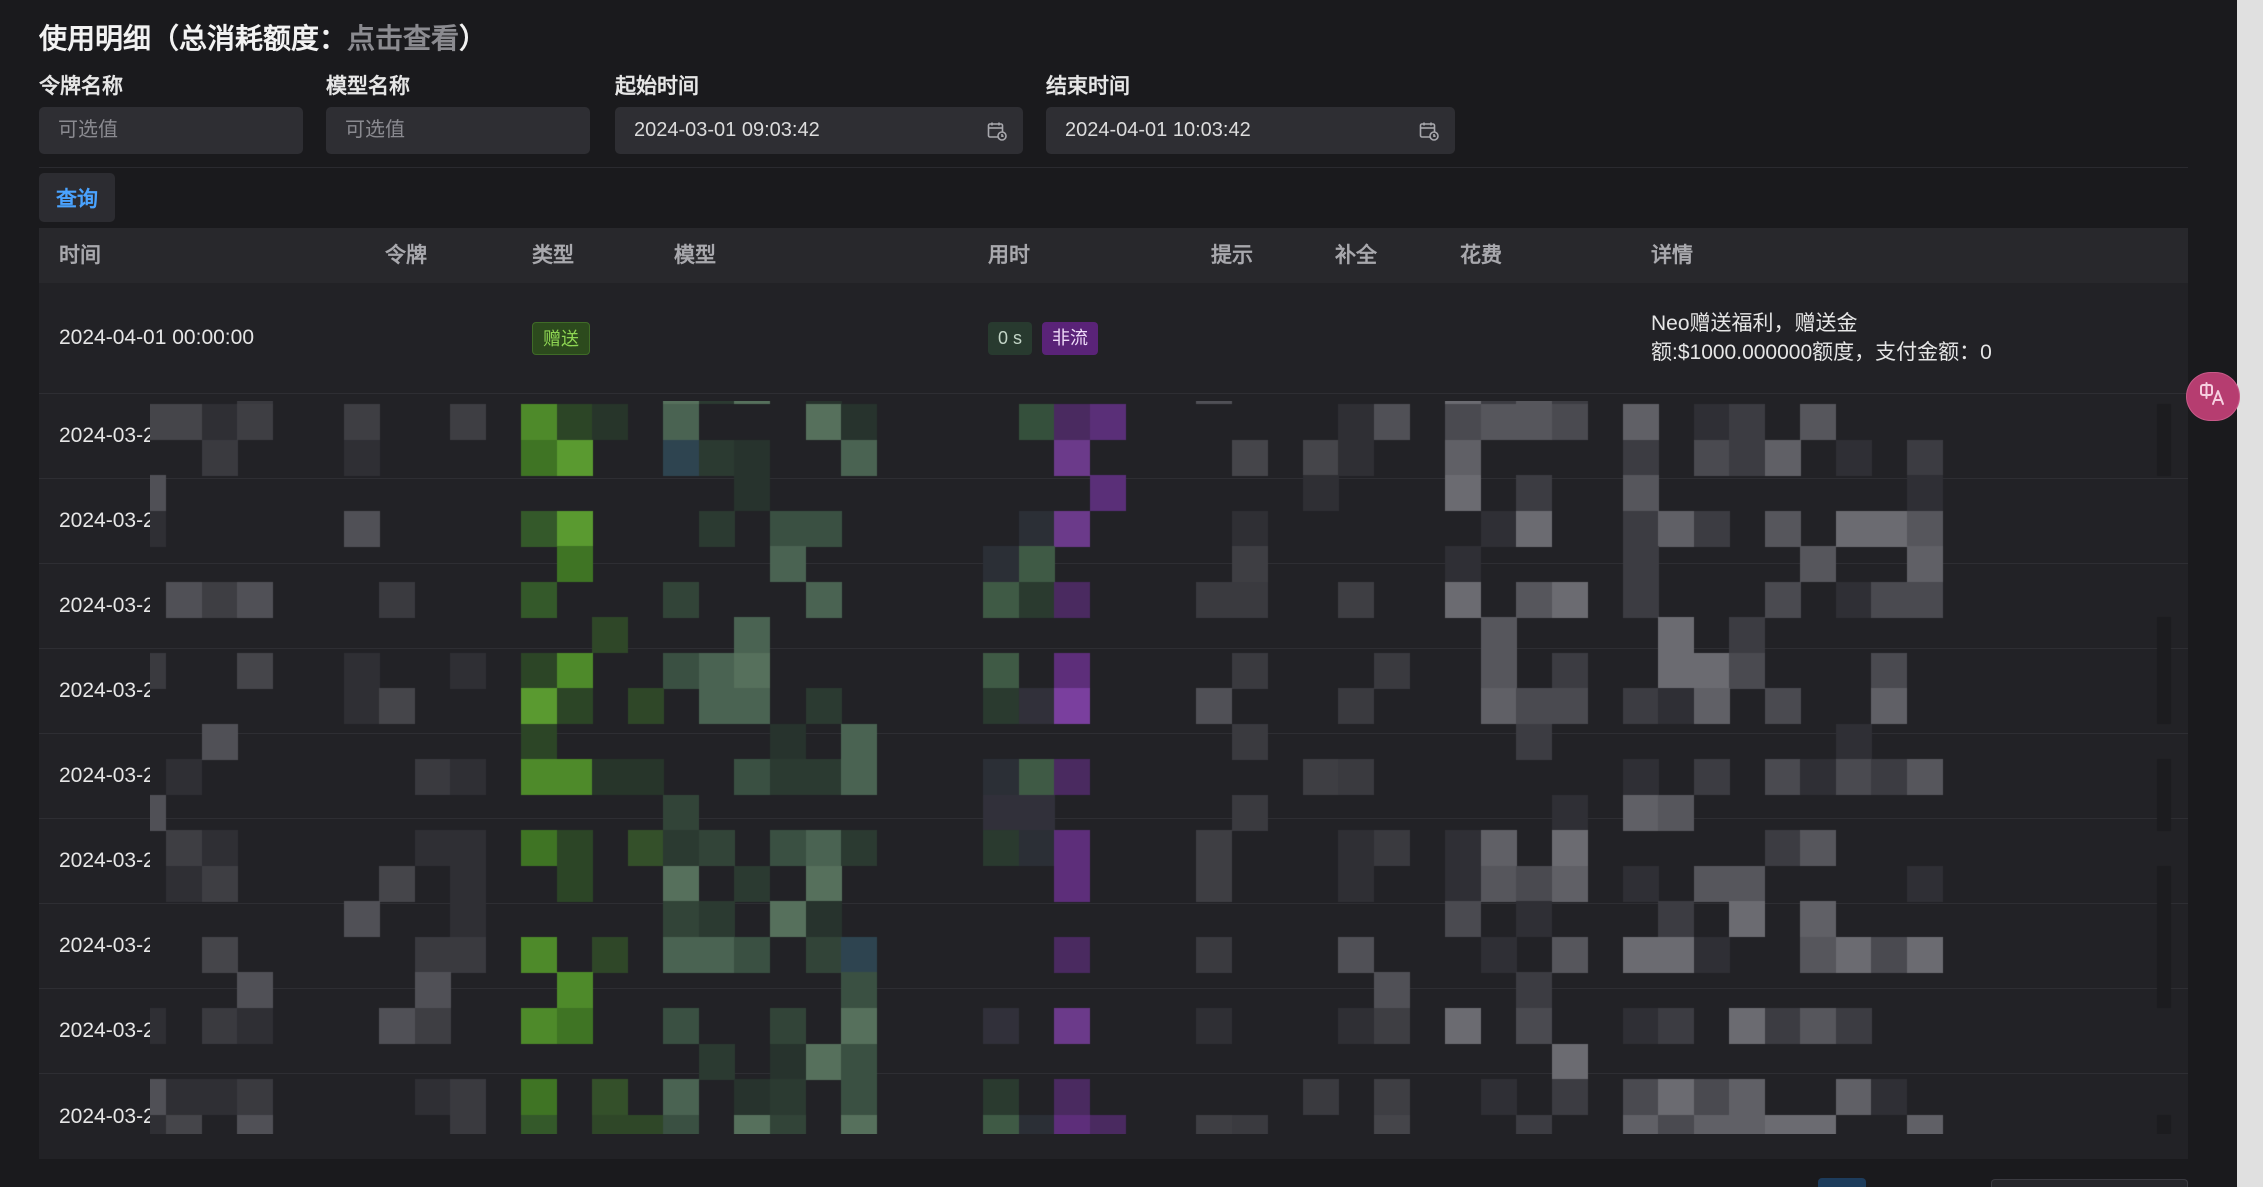 The image size is (2263, 1187). Describe the element at coordinates (2089, 1183) in the screenshot. I see `page-size-select` at that location.